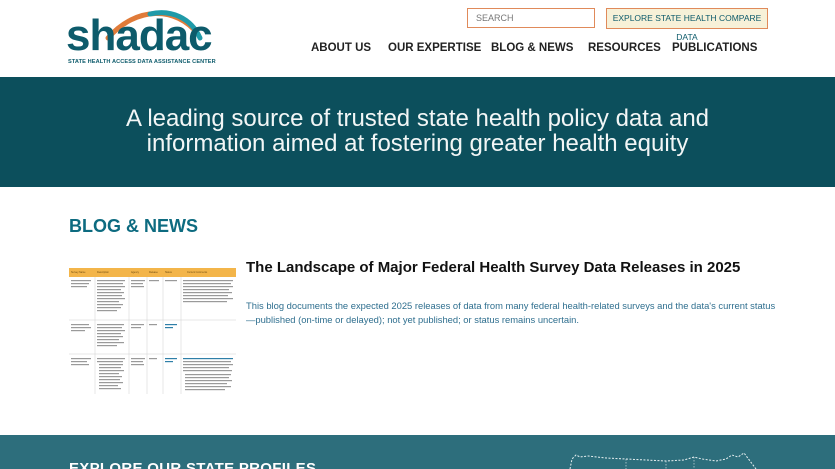 The height and width of the screenshot is (469, 835). What do you see at coordinates (624, 48) in the screenshot?
I see `nav-resources: RESOURCES` at bounding box center [624, 48].